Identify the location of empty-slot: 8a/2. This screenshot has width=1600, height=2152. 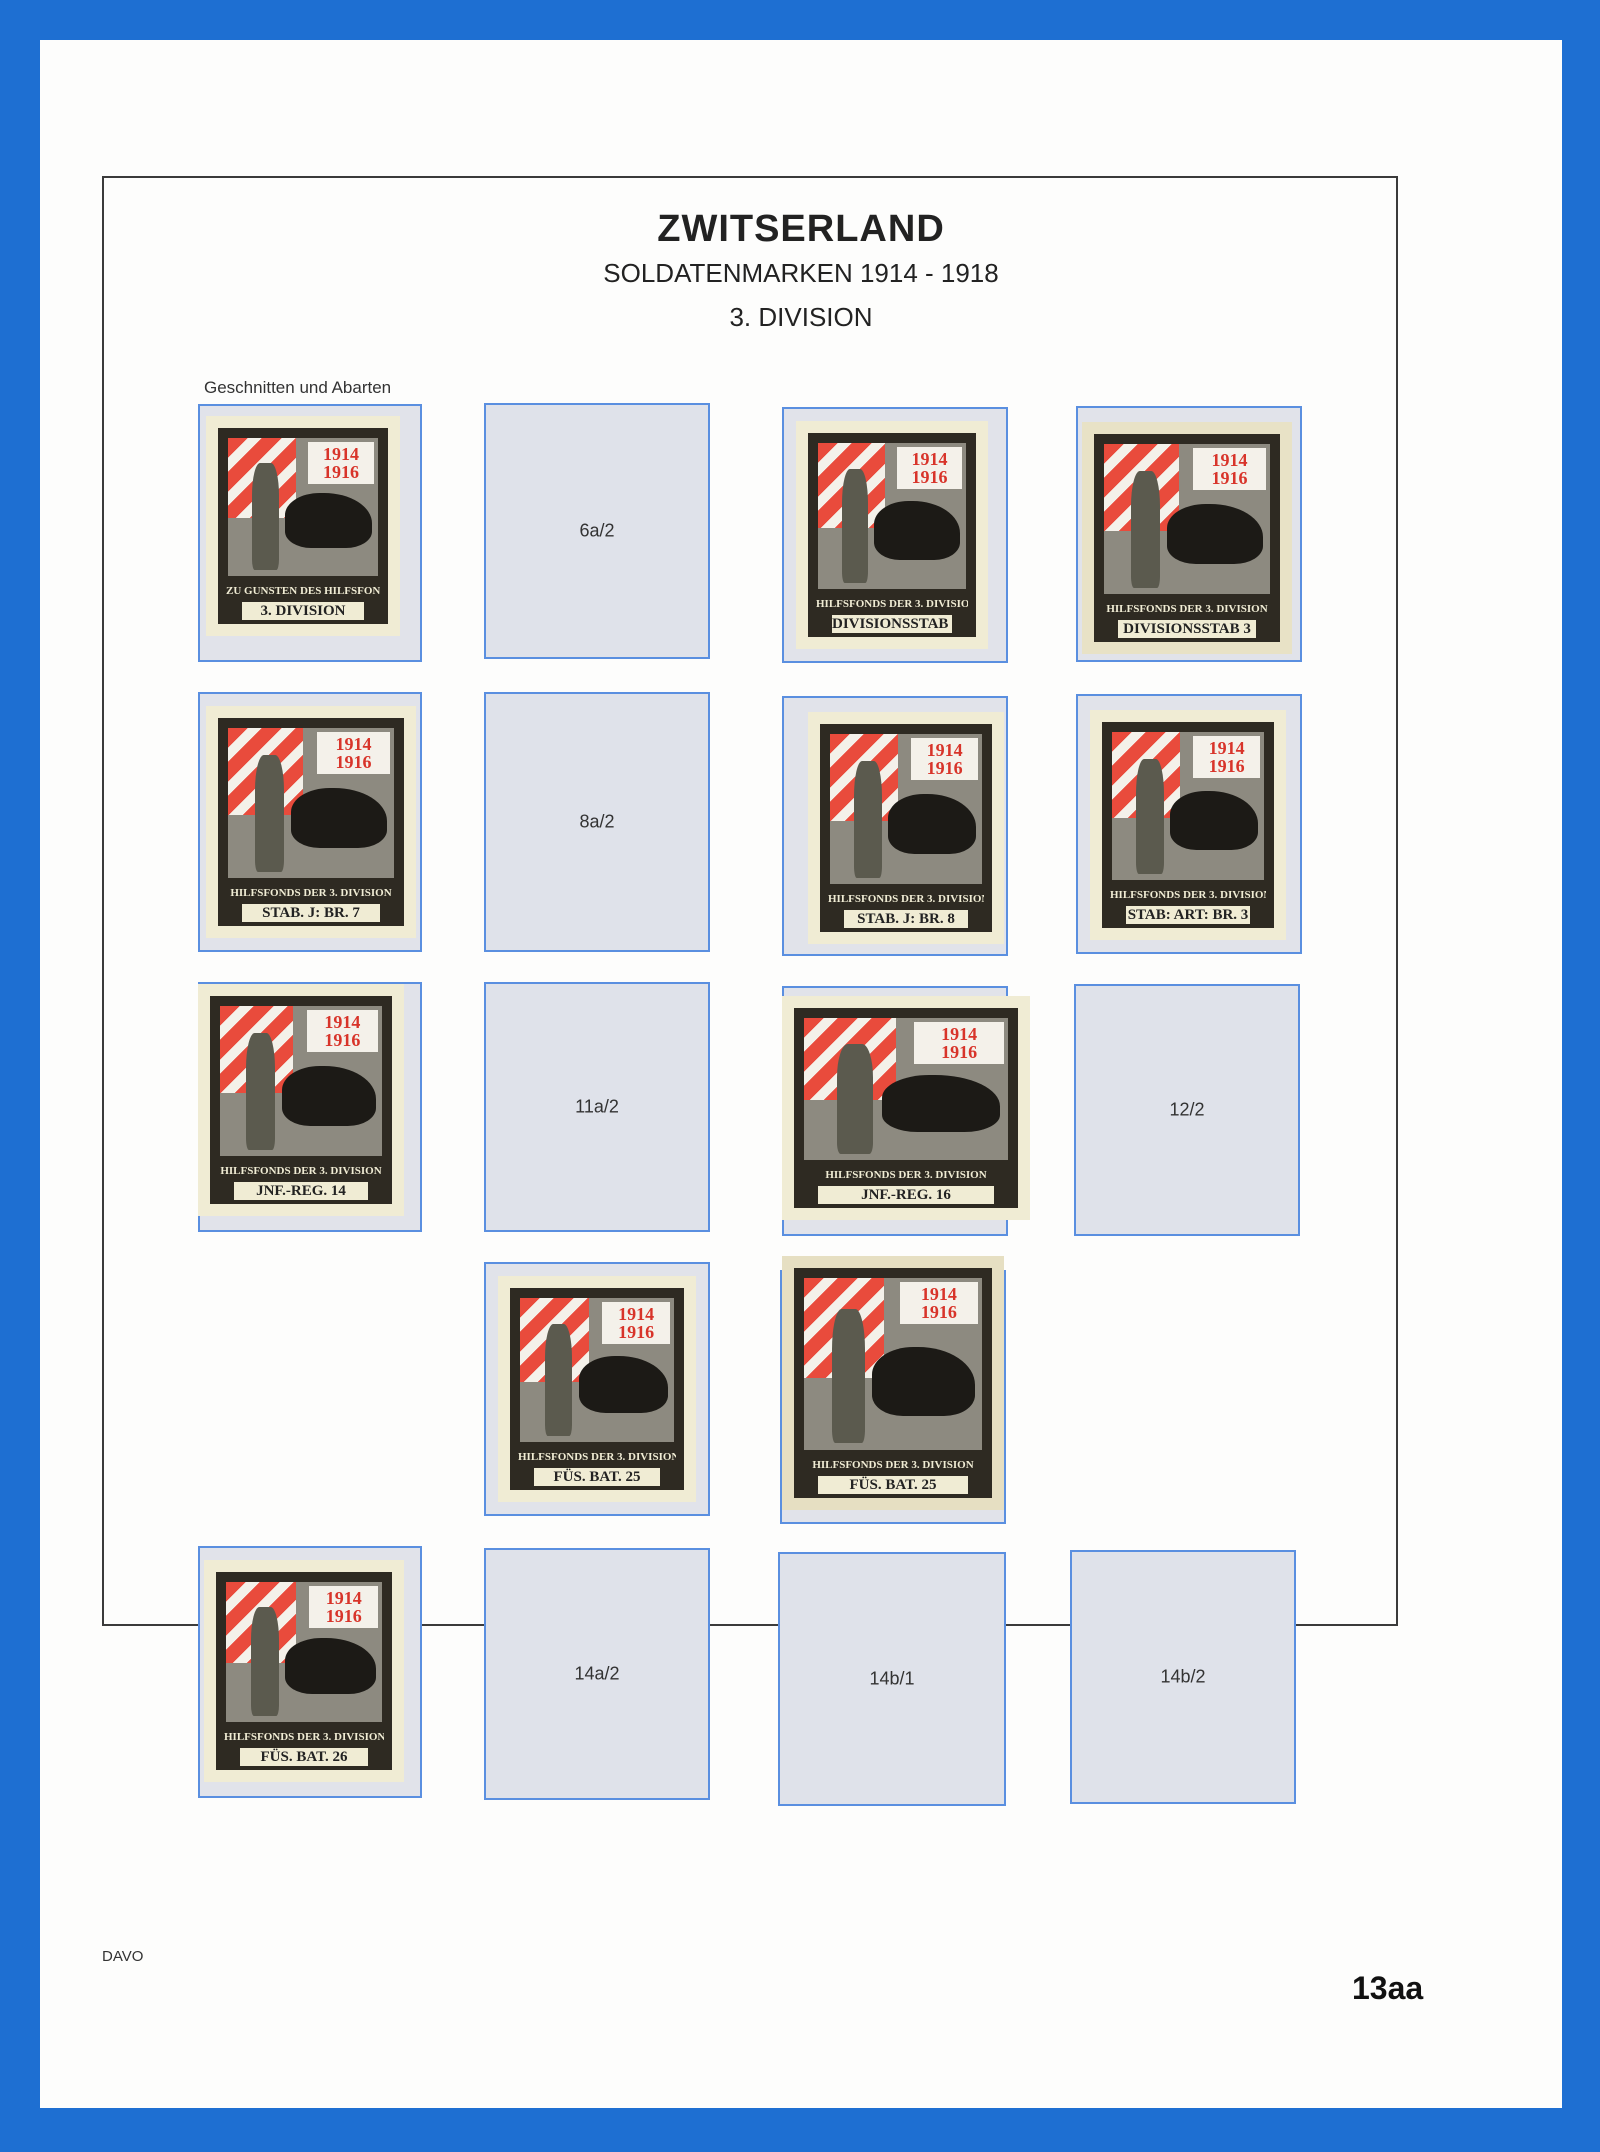
(597, 822).